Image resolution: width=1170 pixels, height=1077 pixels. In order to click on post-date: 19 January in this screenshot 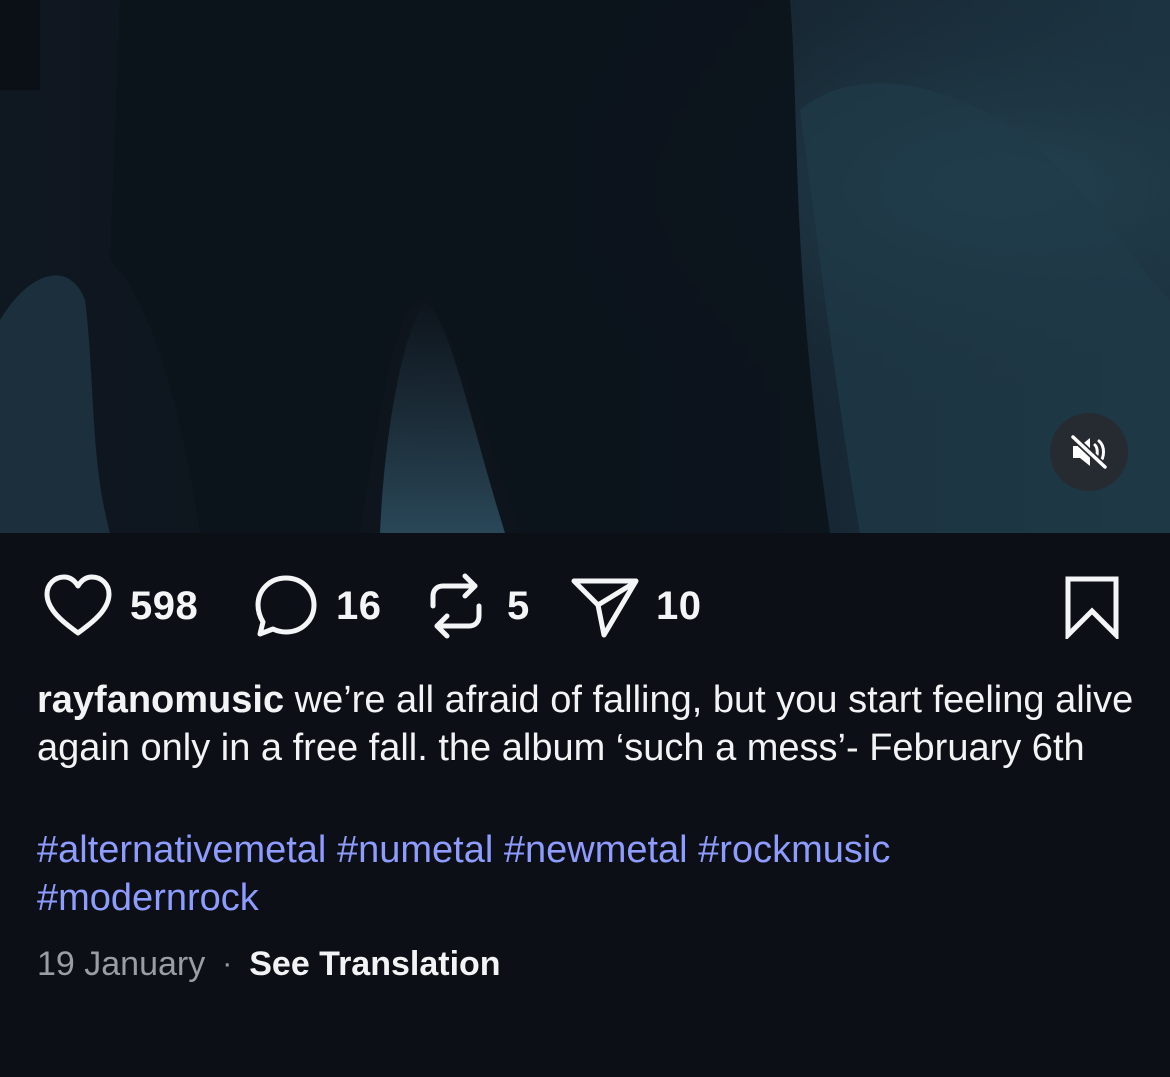, I will do `click(121, 964)`.